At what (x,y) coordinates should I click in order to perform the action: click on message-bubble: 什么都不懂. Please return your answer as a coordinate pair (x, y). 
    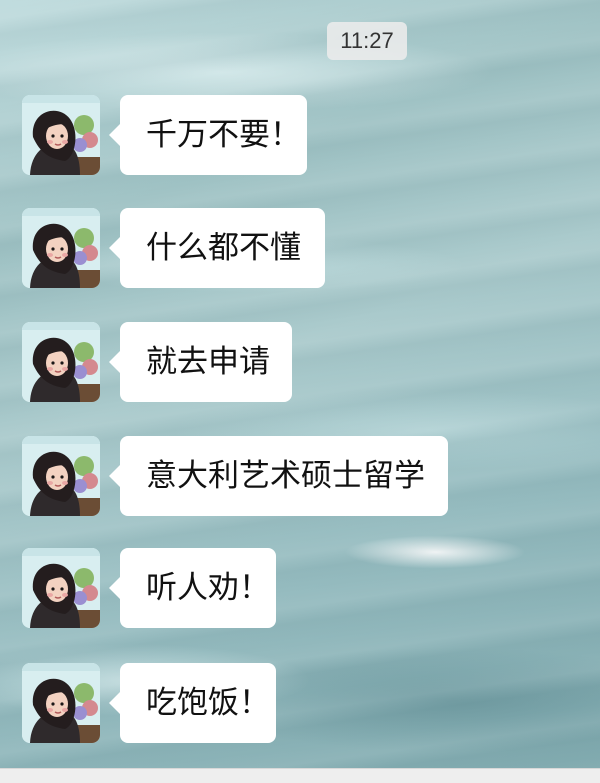
    Looking at the image, I should click on (217, 248).